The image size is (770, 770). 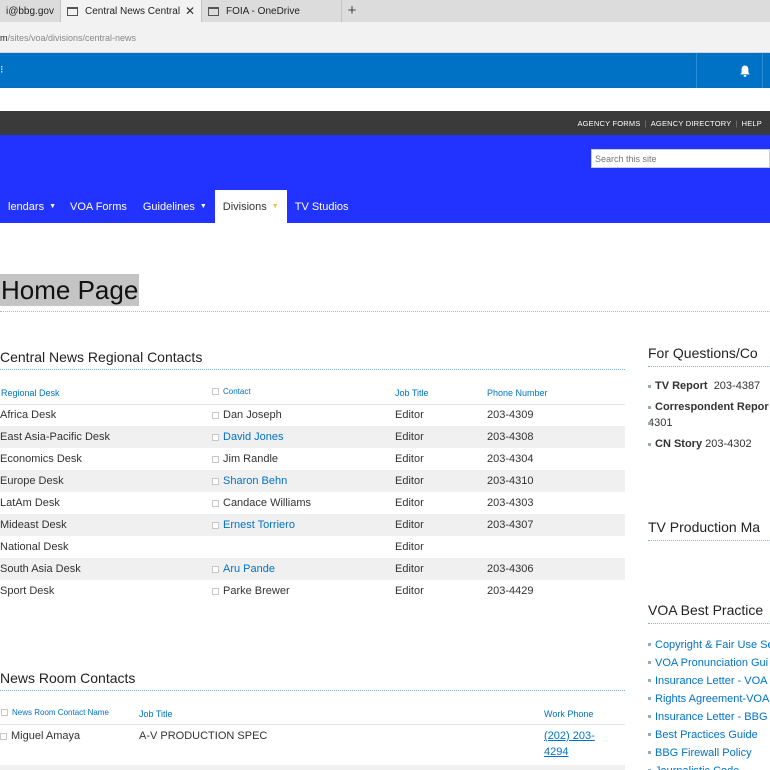 I want to click on column-header-phone-number: Phone Number, so click(x=517, y=393).